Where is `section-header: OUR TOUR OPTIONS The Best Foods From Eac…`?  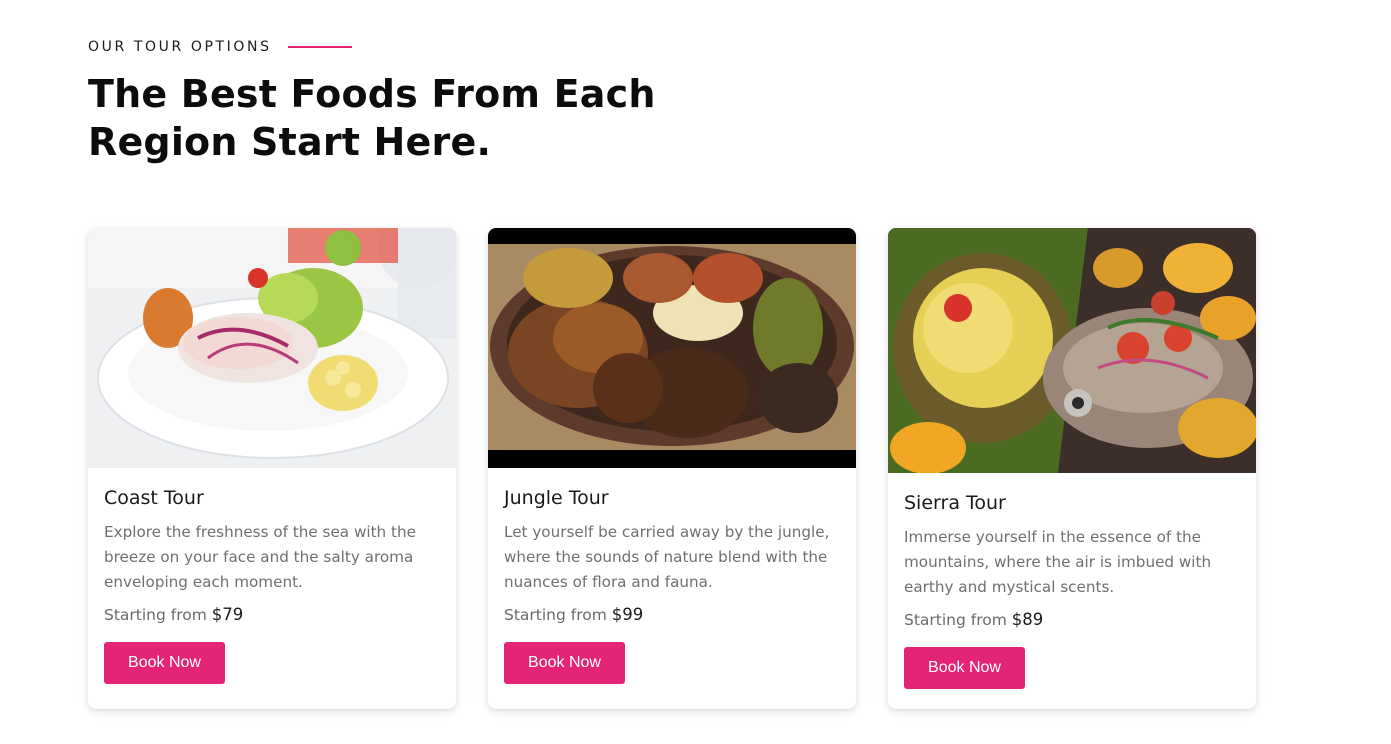 section-header: OUR TOUR OPTIONS The Best Foods From Eac… is located at coordinates (388, 102).